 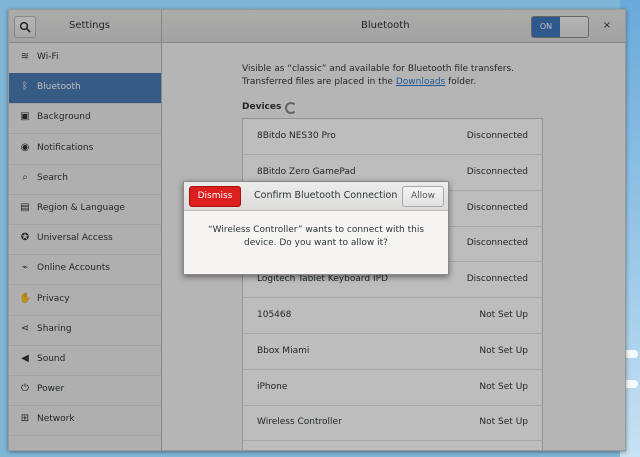 What do you see at coordinates (215, 196) in the screenshot?
I see `dismiss-button: Dismiss` at bounding box center [215, 196].